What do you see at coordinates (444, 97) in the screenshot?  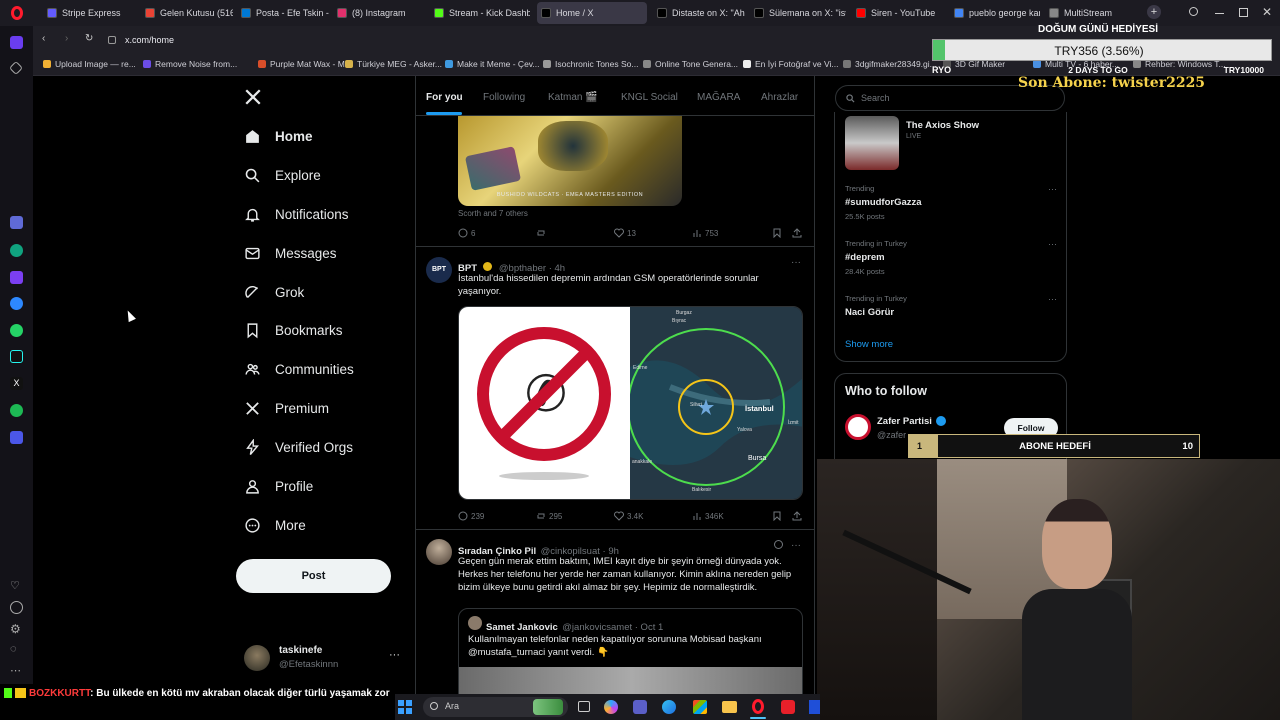 I see `timeline-tab: For you` at bounding box center [444, 97].